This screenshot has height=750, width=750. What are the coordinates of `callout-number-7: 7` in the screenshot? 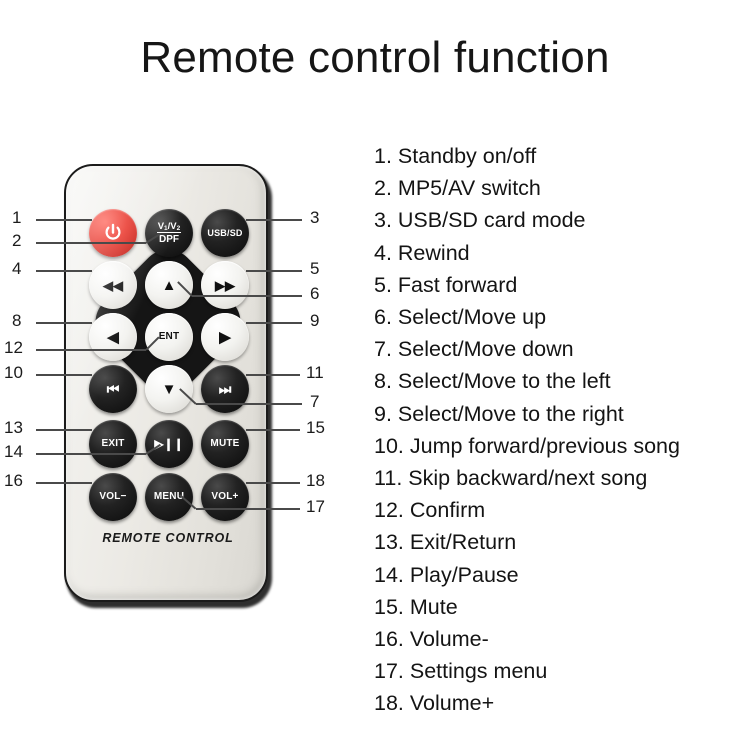 It's located at (315, 401).